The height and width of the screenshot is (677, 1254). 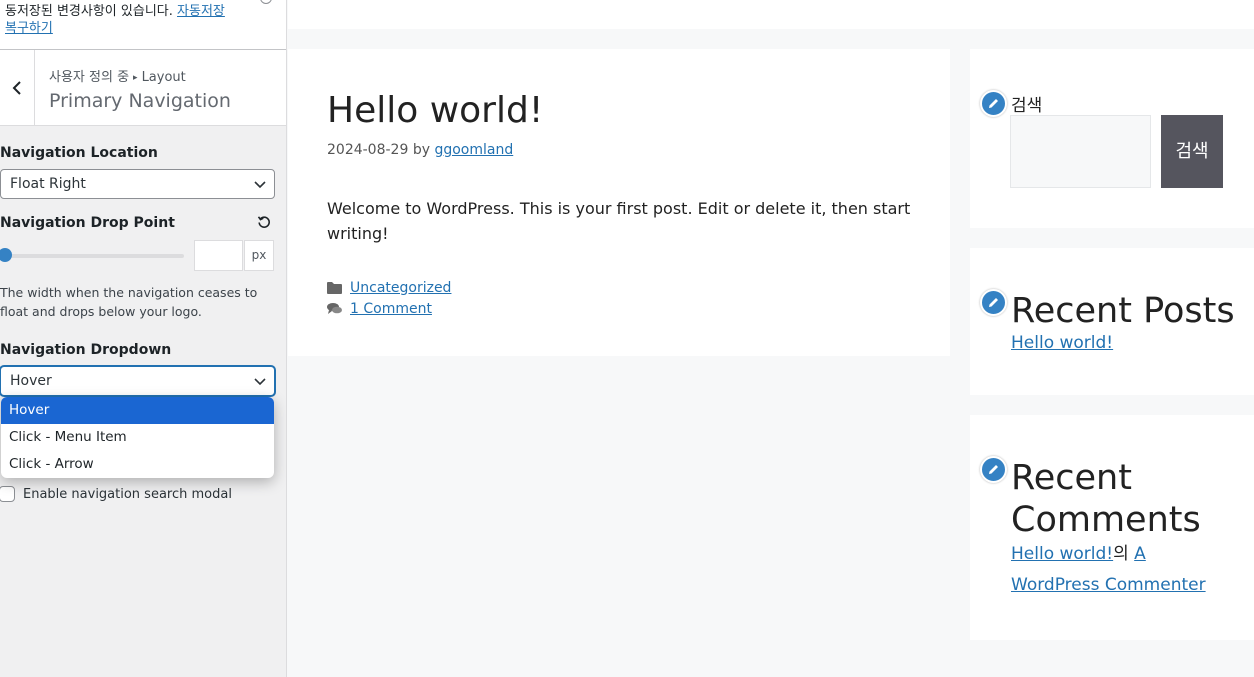 I want to click on reset-icon, so click(x=264, y=222).